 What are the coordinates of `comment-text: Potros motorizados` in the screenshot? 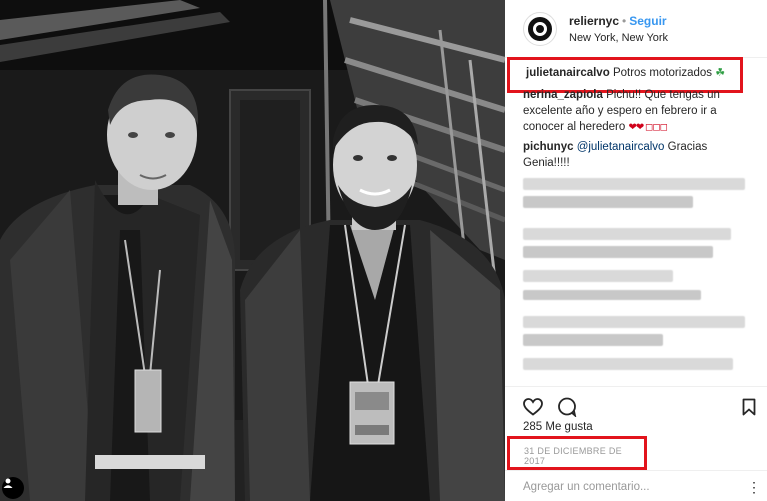 It's located at (662, 73).